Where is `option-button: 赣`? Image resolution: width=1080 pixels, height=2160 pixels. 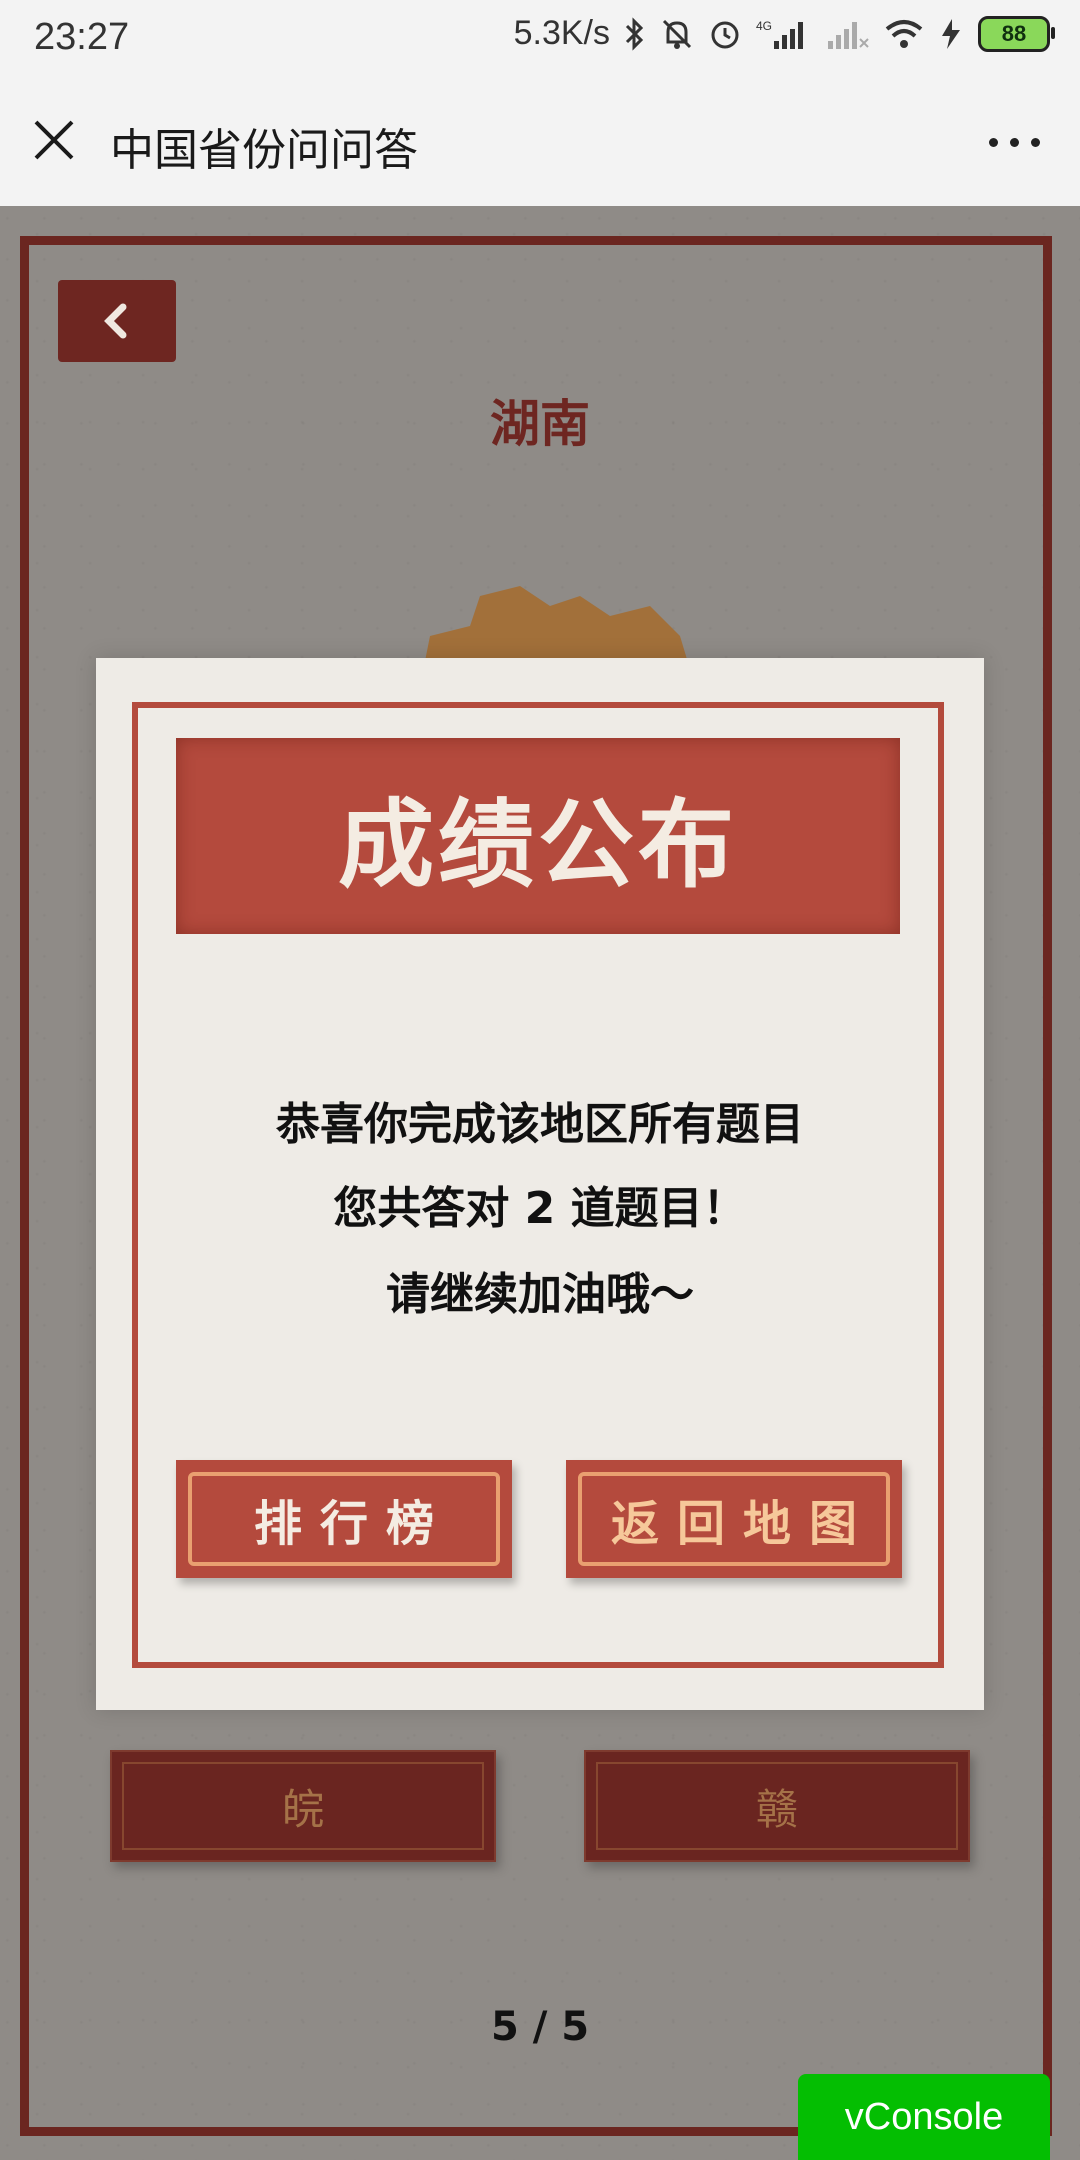 option-button: 赣 is located at coordinates (777, 1806).